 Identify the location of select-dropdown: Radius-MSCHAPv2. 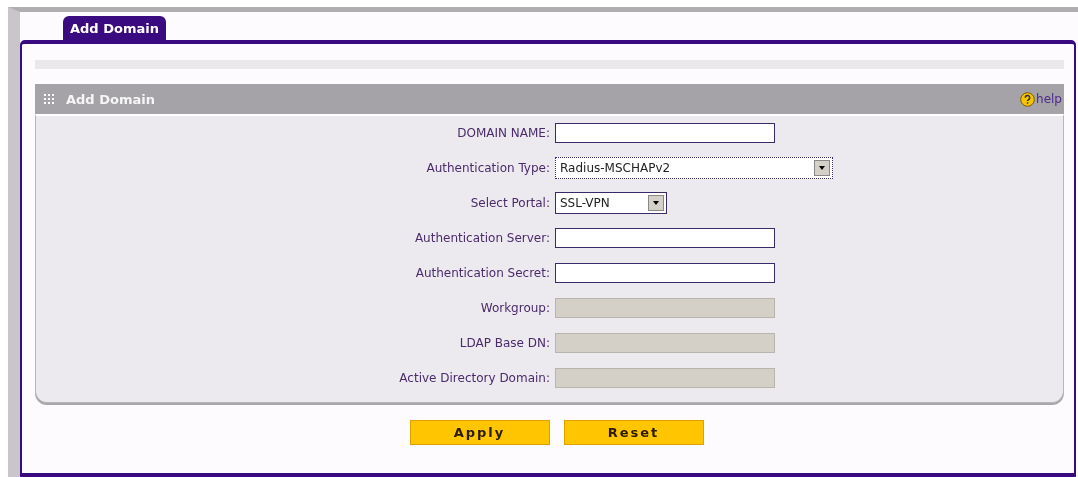
(694, 168).